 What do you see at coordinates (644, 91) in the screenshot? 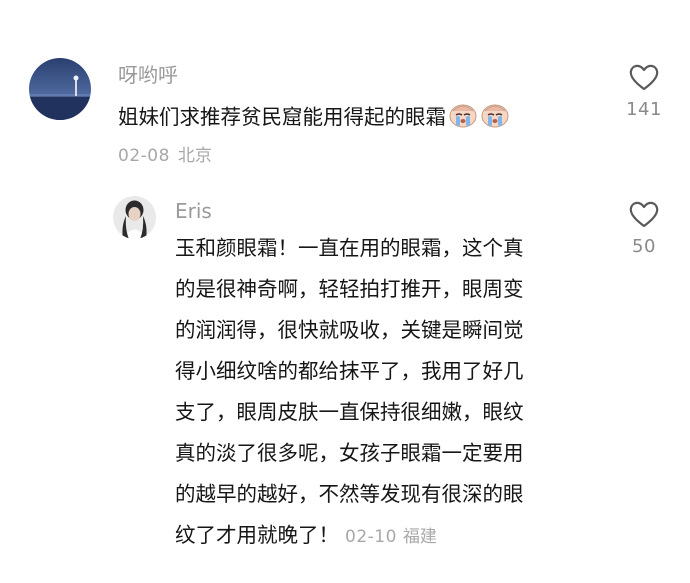
I see `comment-like-button: 141` at bounding box center [644, 91].